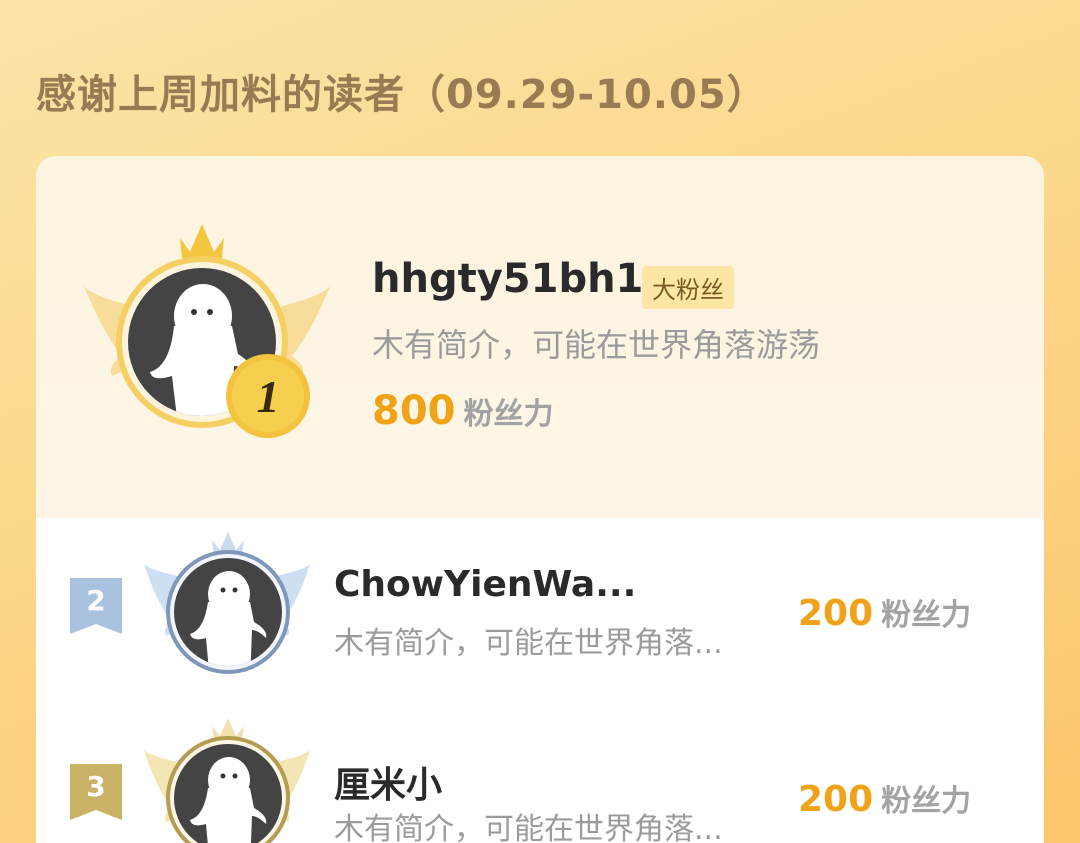  Describe the element at coordinates (388, 782) in the screenshot. I see `fan-name: 厘米小` at that location.